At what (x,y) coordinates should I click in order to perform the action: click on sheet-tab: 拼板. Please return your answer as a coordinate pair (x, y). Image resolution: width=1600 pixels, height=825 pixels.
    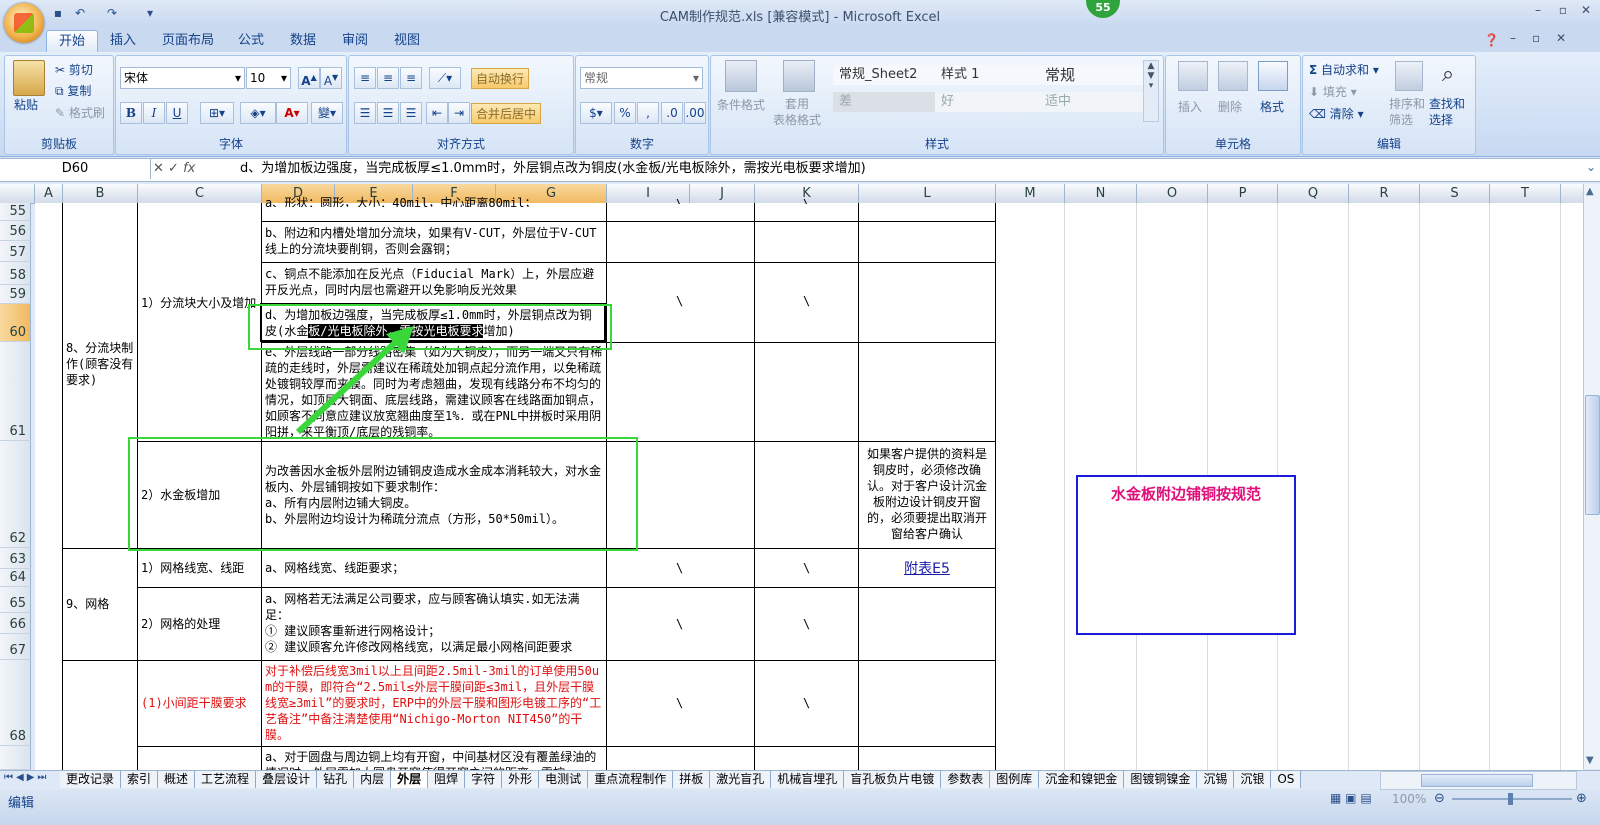
    Looking at the image, I should click on (692, 779).